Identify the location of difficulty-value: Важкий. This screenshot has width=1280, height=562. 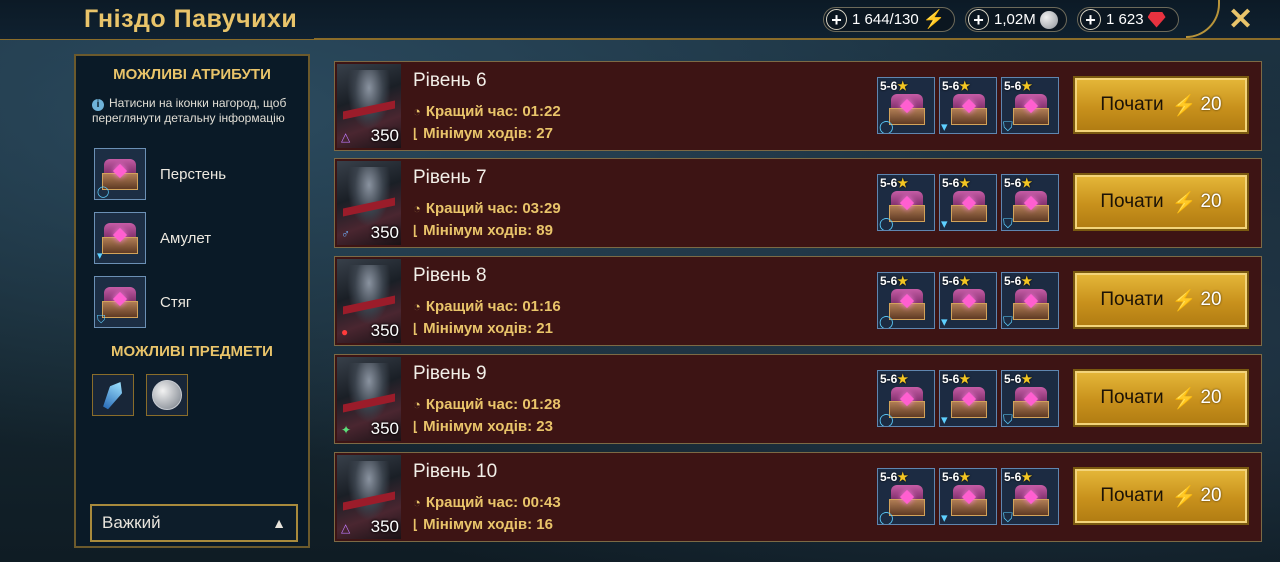
(131, 522).